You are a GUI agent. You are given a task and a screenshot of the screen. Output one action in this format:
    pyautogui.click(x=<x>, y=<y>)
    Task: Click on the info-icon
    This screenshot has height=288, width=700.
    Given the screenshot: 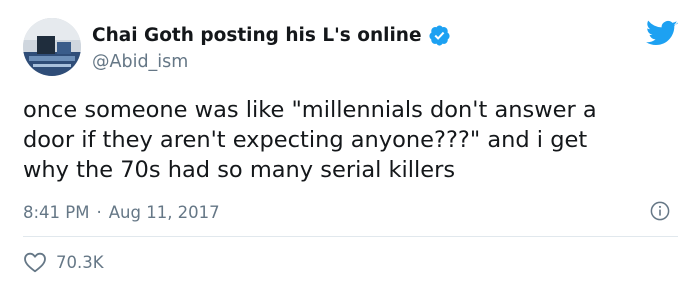 What is the action you would take?
    pyautogui.click(x=660, y=211)
    